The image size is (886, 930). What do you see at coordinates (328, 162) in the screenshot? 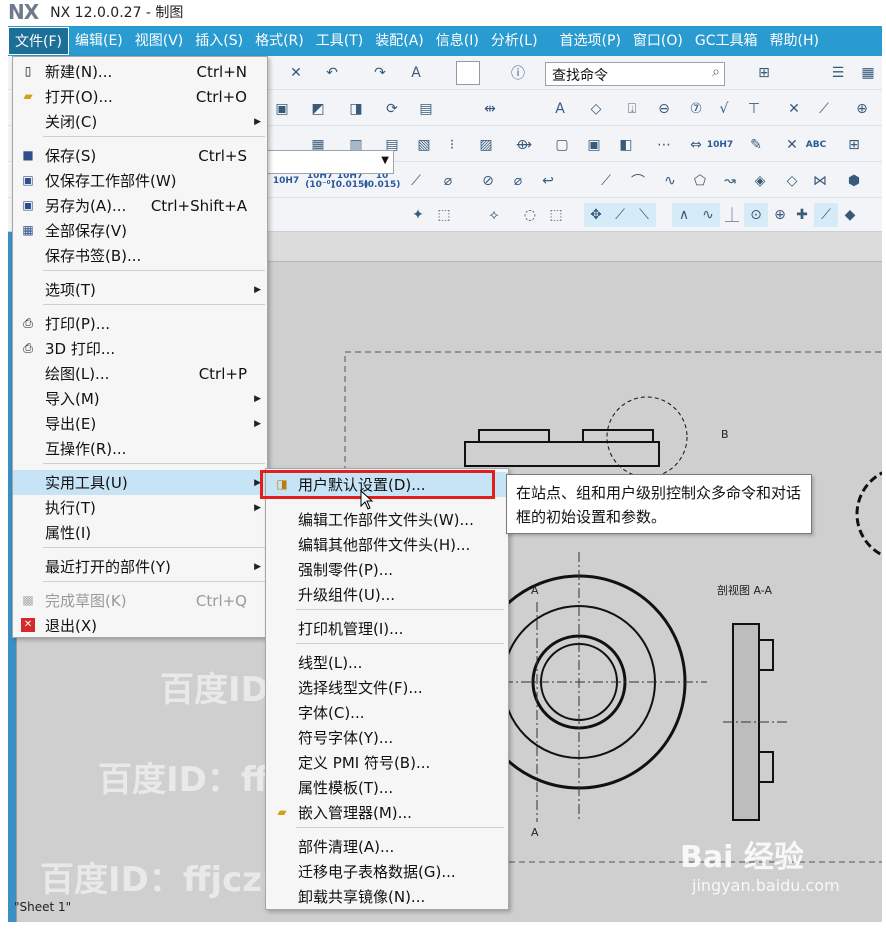
I see `selection-filter-dropdown: ▼` at bounding box center [328, 162].